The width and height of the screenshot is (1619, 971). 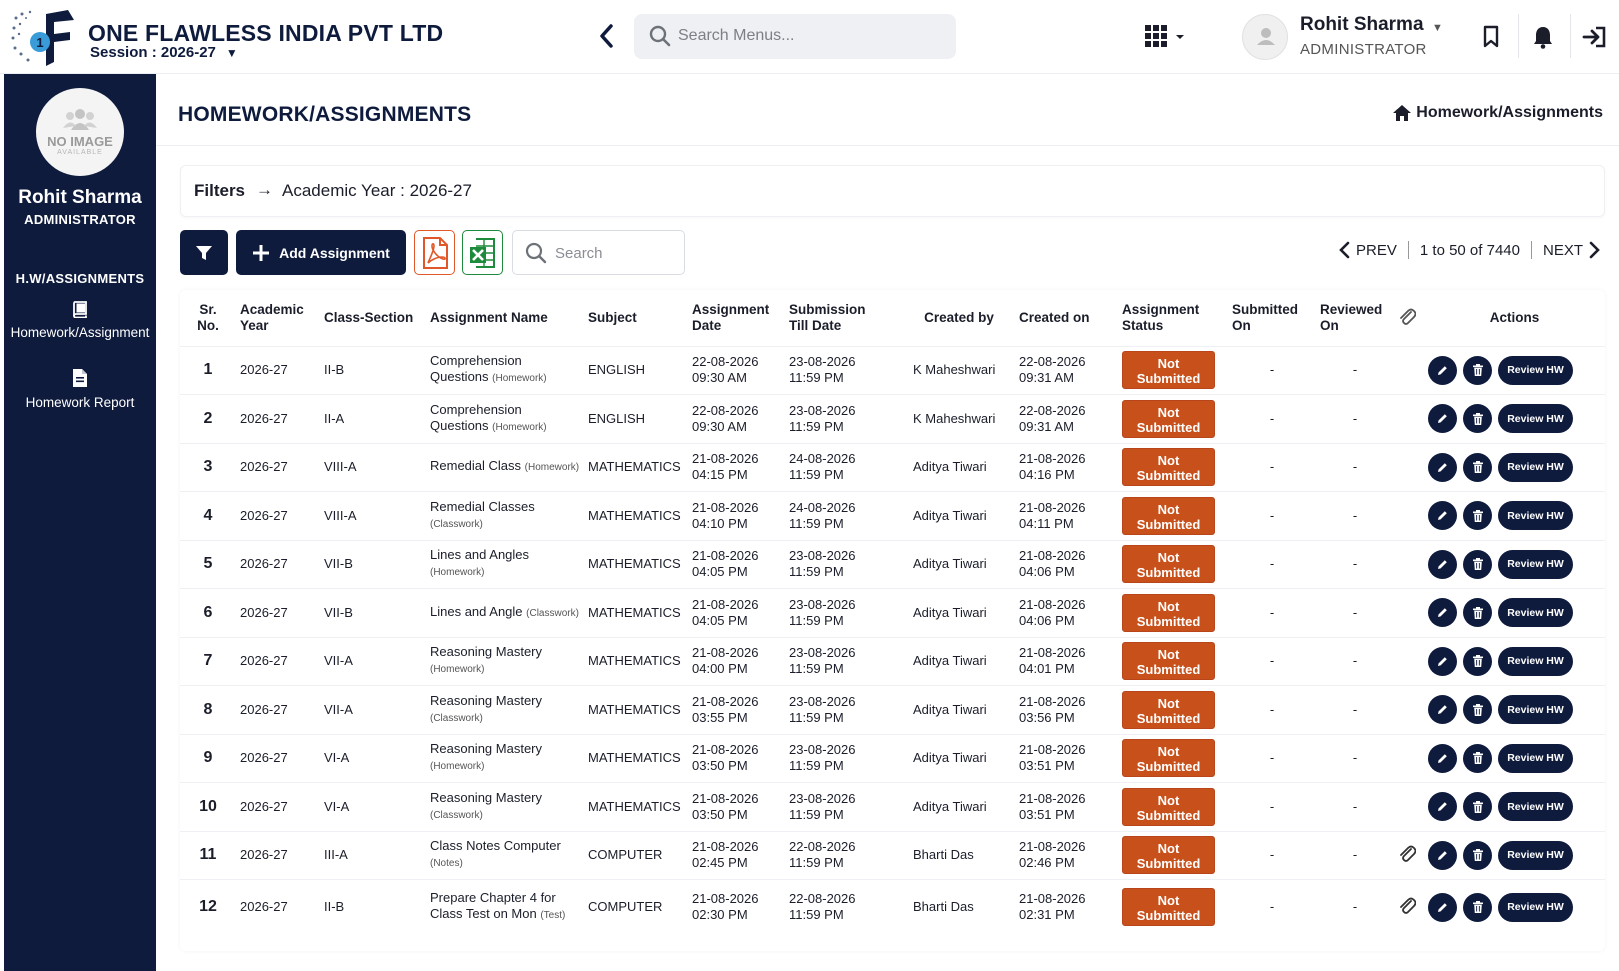 I want to click on user-name: Rohit Sharma, so click(x=1362, y=25).